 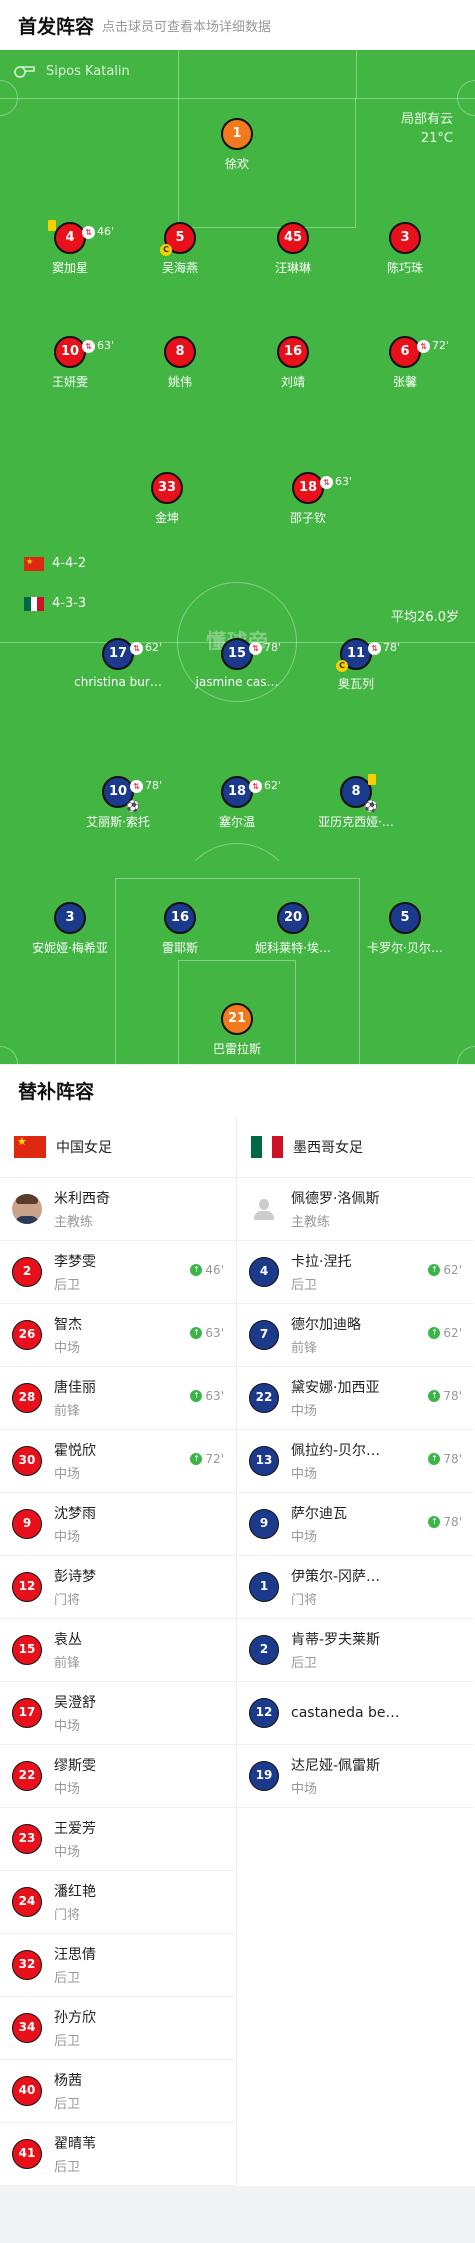 What do you see at coordinates (106, 231) in the screenshot?
I see `sub-out-time: 46'` at bounding box center [106, 231].